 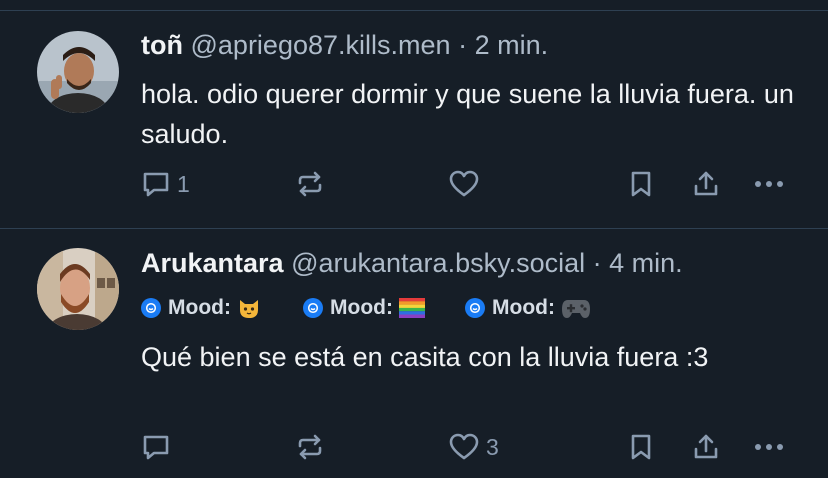 I want to click on like-button: 3, so click(x=473, y=447).